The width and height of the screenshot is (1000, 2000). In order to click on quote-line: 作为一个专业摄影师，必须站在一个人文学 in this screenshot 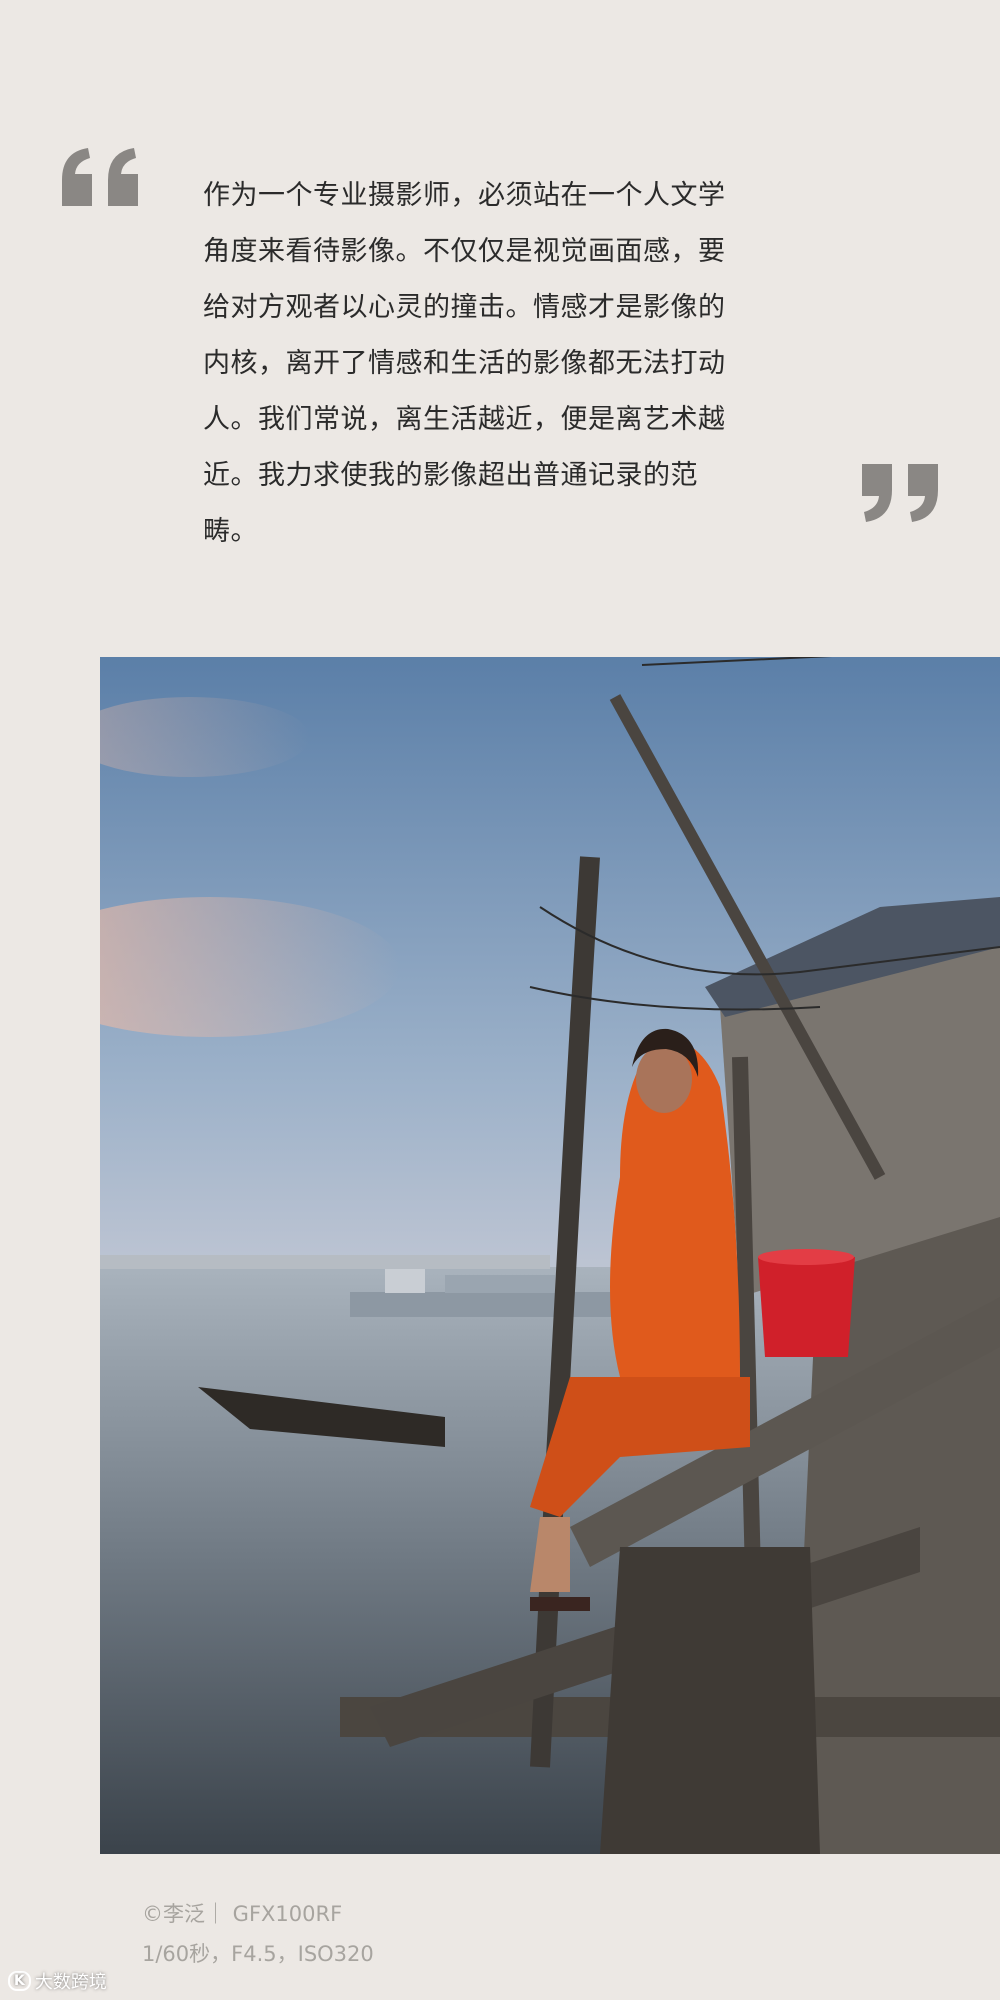, I will do `click(464, 195)`.